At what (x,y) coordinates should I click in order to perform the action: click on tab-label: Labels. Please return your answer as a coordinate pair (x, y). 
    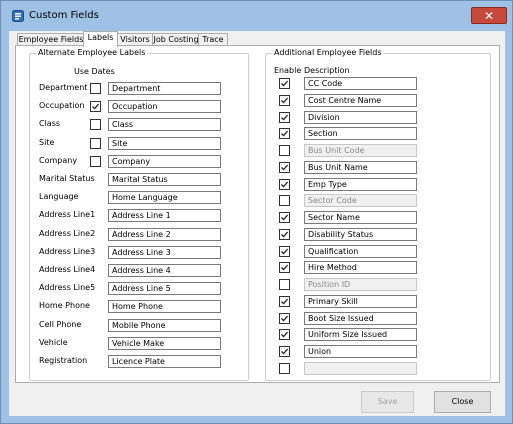
    Looking at the image, I should click on (100, 37).